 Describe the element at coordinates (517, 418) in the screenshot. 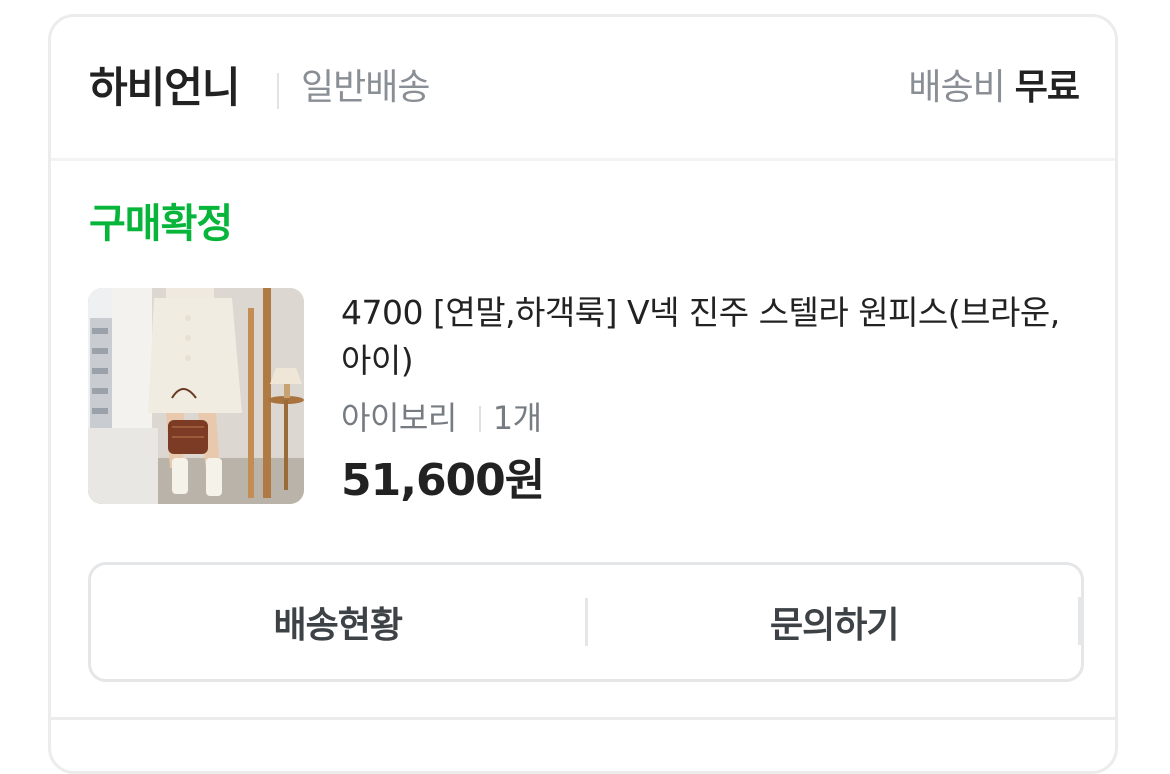

I see `option-quantity: 1개` at that location.